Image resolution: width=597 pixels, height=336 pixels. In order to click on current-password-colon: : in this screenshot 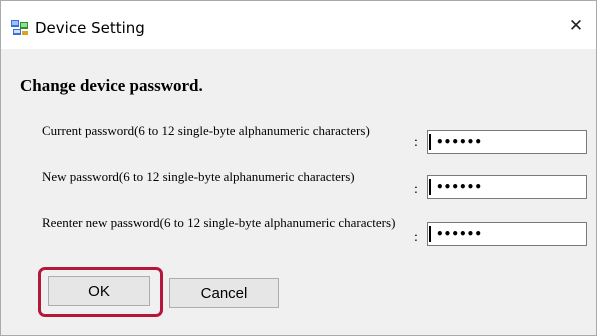, I will do `click(416, 142)`.